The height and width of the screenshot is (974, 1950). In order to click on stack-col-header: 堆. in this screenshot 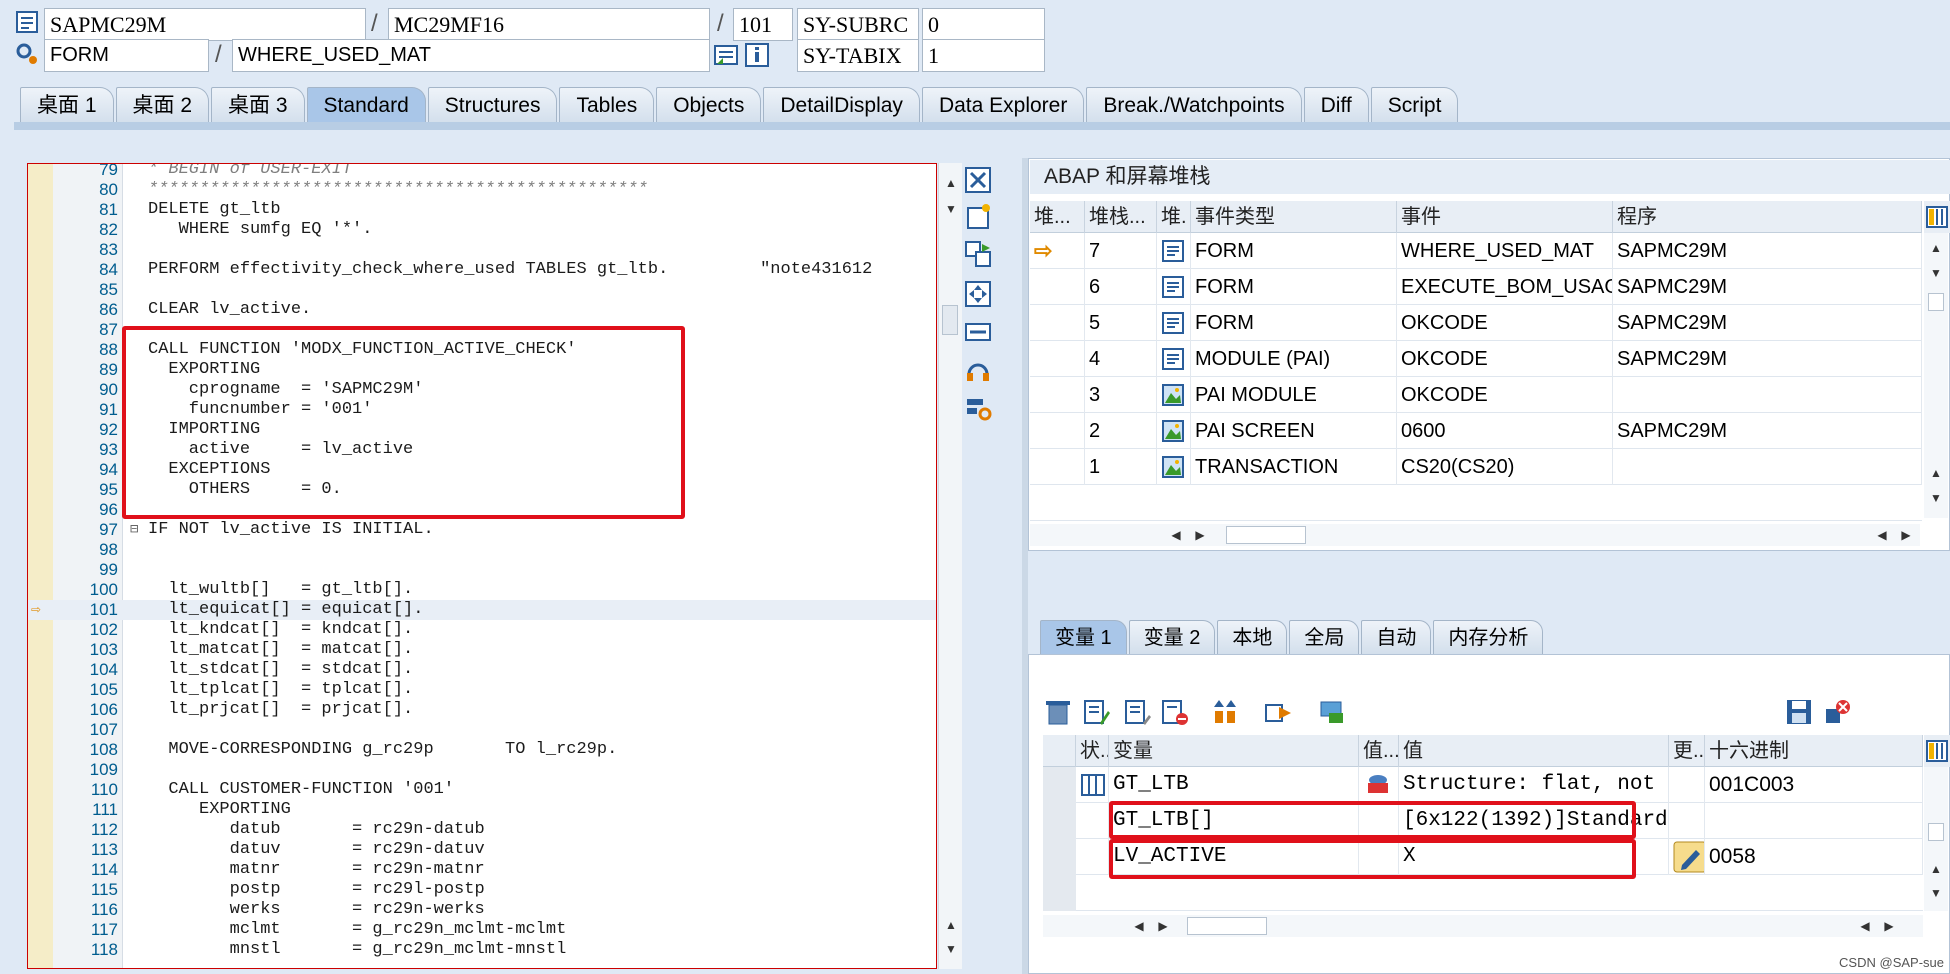, I will do `click(1174, 217)`.